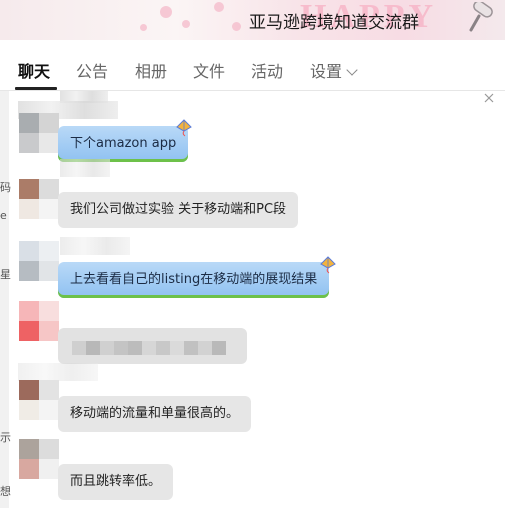 The height and width of the screenshot is (508, 505). Describe the element at coordinates (267, 70) in the screenshot. I see `tab-activity: 活动` at that location.